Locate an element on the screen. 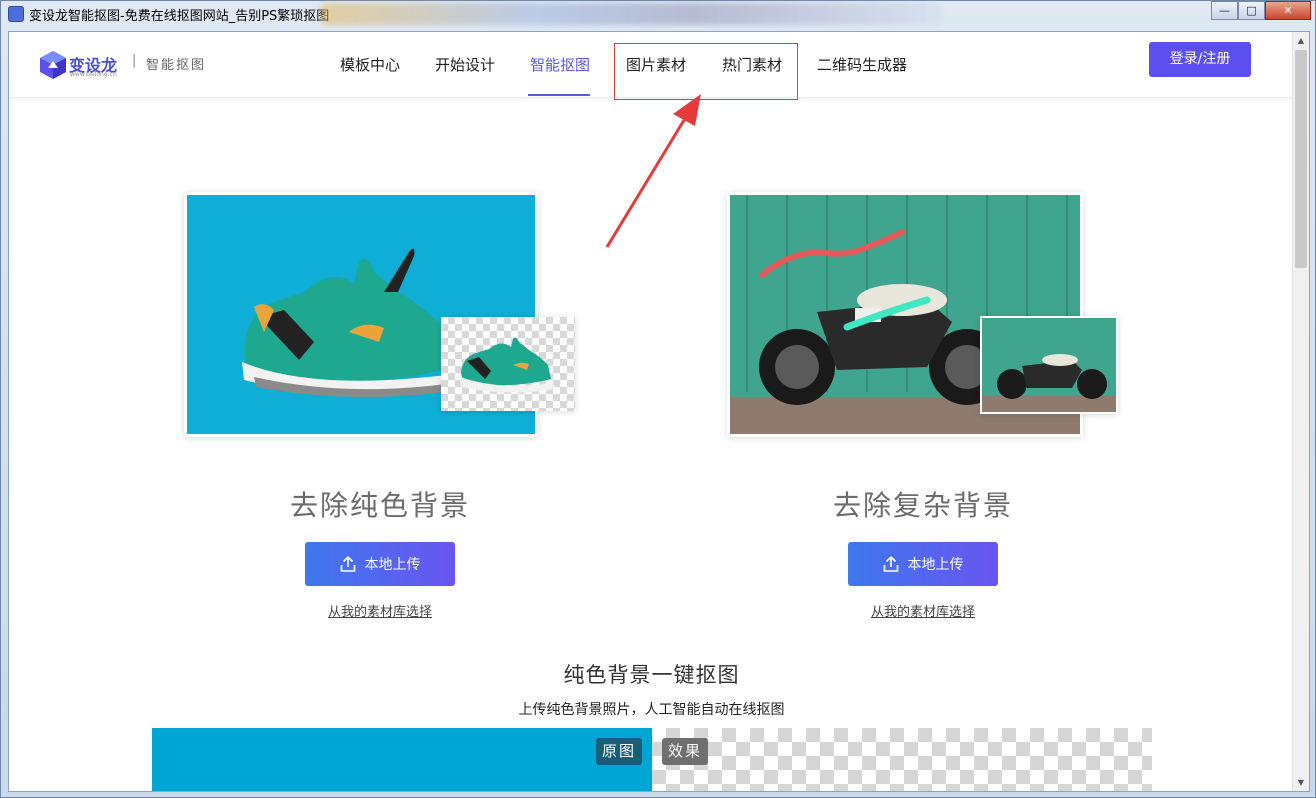 The image size is (1316, 798). close-button: ✕ is located at coordinates (1288, 10).